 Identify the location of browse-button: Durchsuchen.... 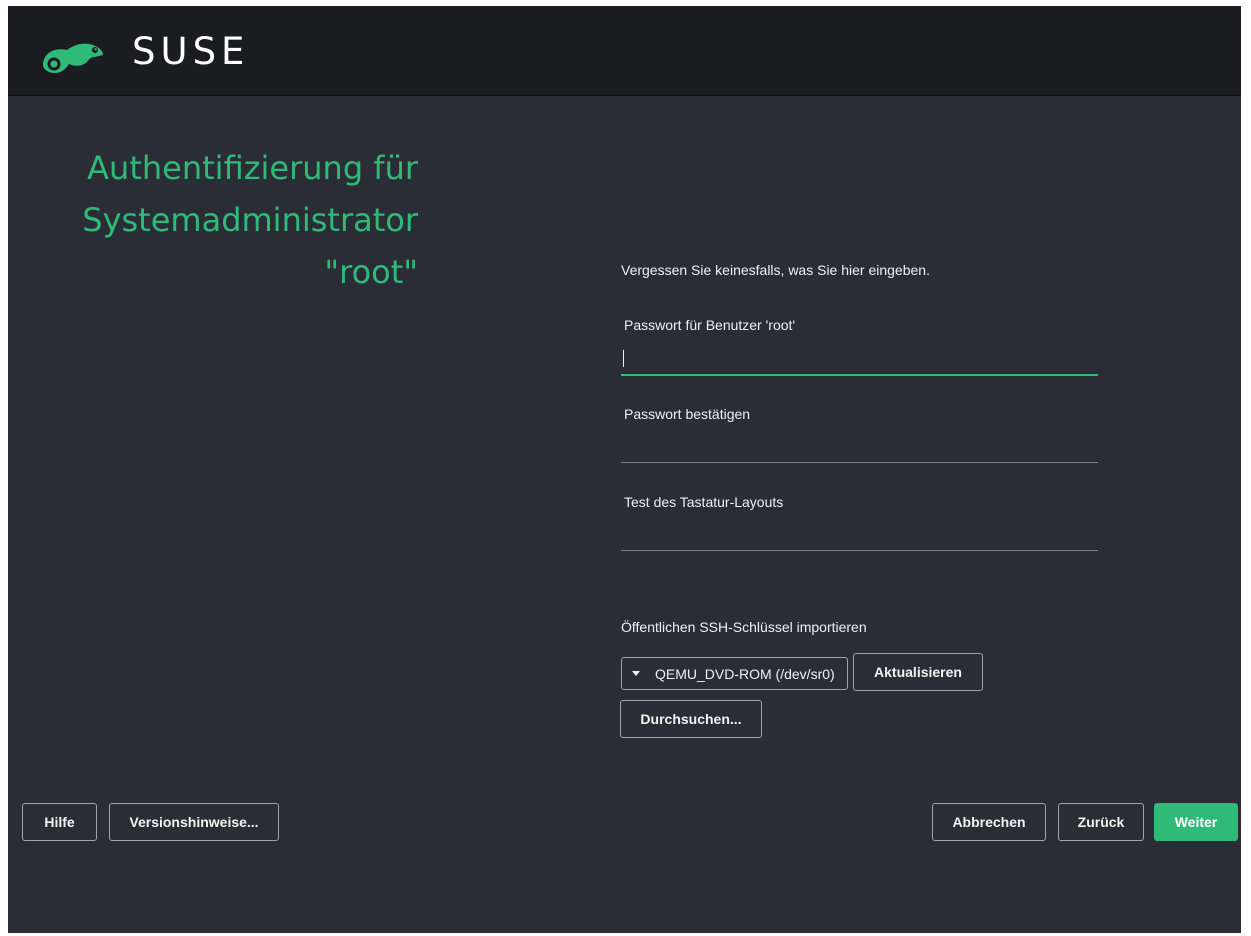
(691, 719).